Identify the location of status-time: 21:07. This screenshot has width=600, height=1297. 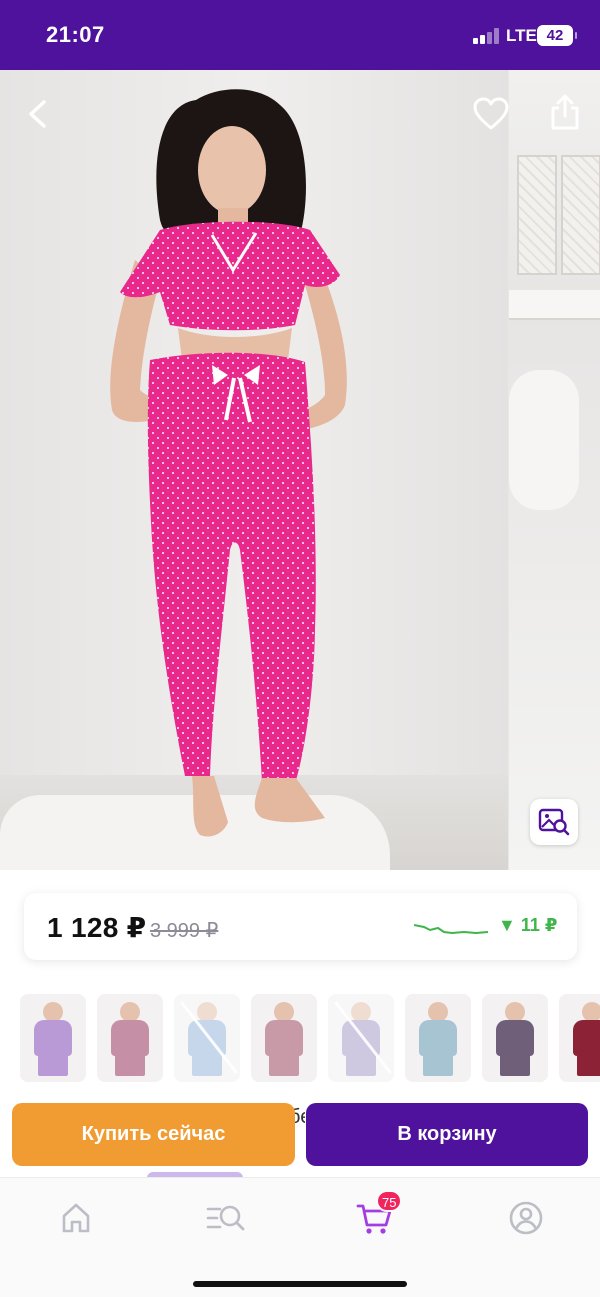
(75, 34).